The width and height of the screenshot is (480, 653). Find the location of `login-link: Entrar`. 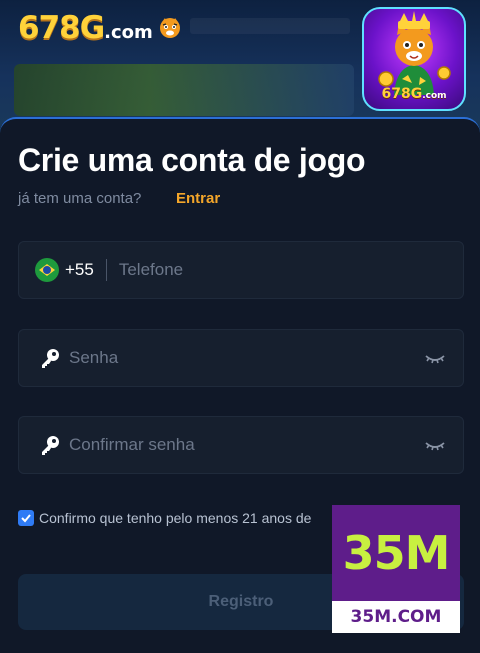

login-link: Entrar is located at coordinates (198, 198).